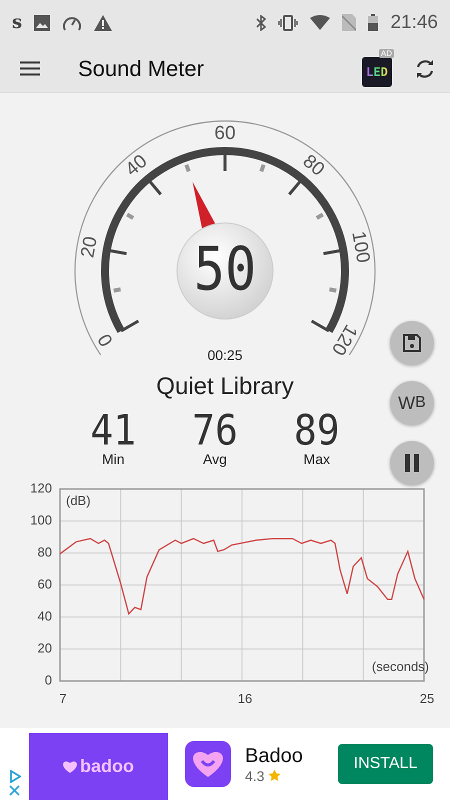  Describe the element at coordinates (63, 698) in the screenshot. I see `x-tick-label: 7` at that location.